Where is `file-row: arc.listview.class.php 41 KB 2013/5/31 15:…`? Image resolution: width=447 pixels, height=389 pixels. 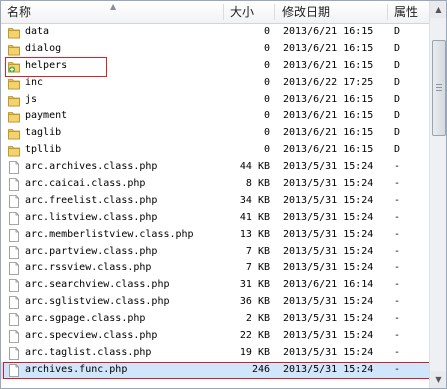
file-row: arc.listview.class.php 41 KB 2013/5/31 15:… is located at coordinates (215, 218).